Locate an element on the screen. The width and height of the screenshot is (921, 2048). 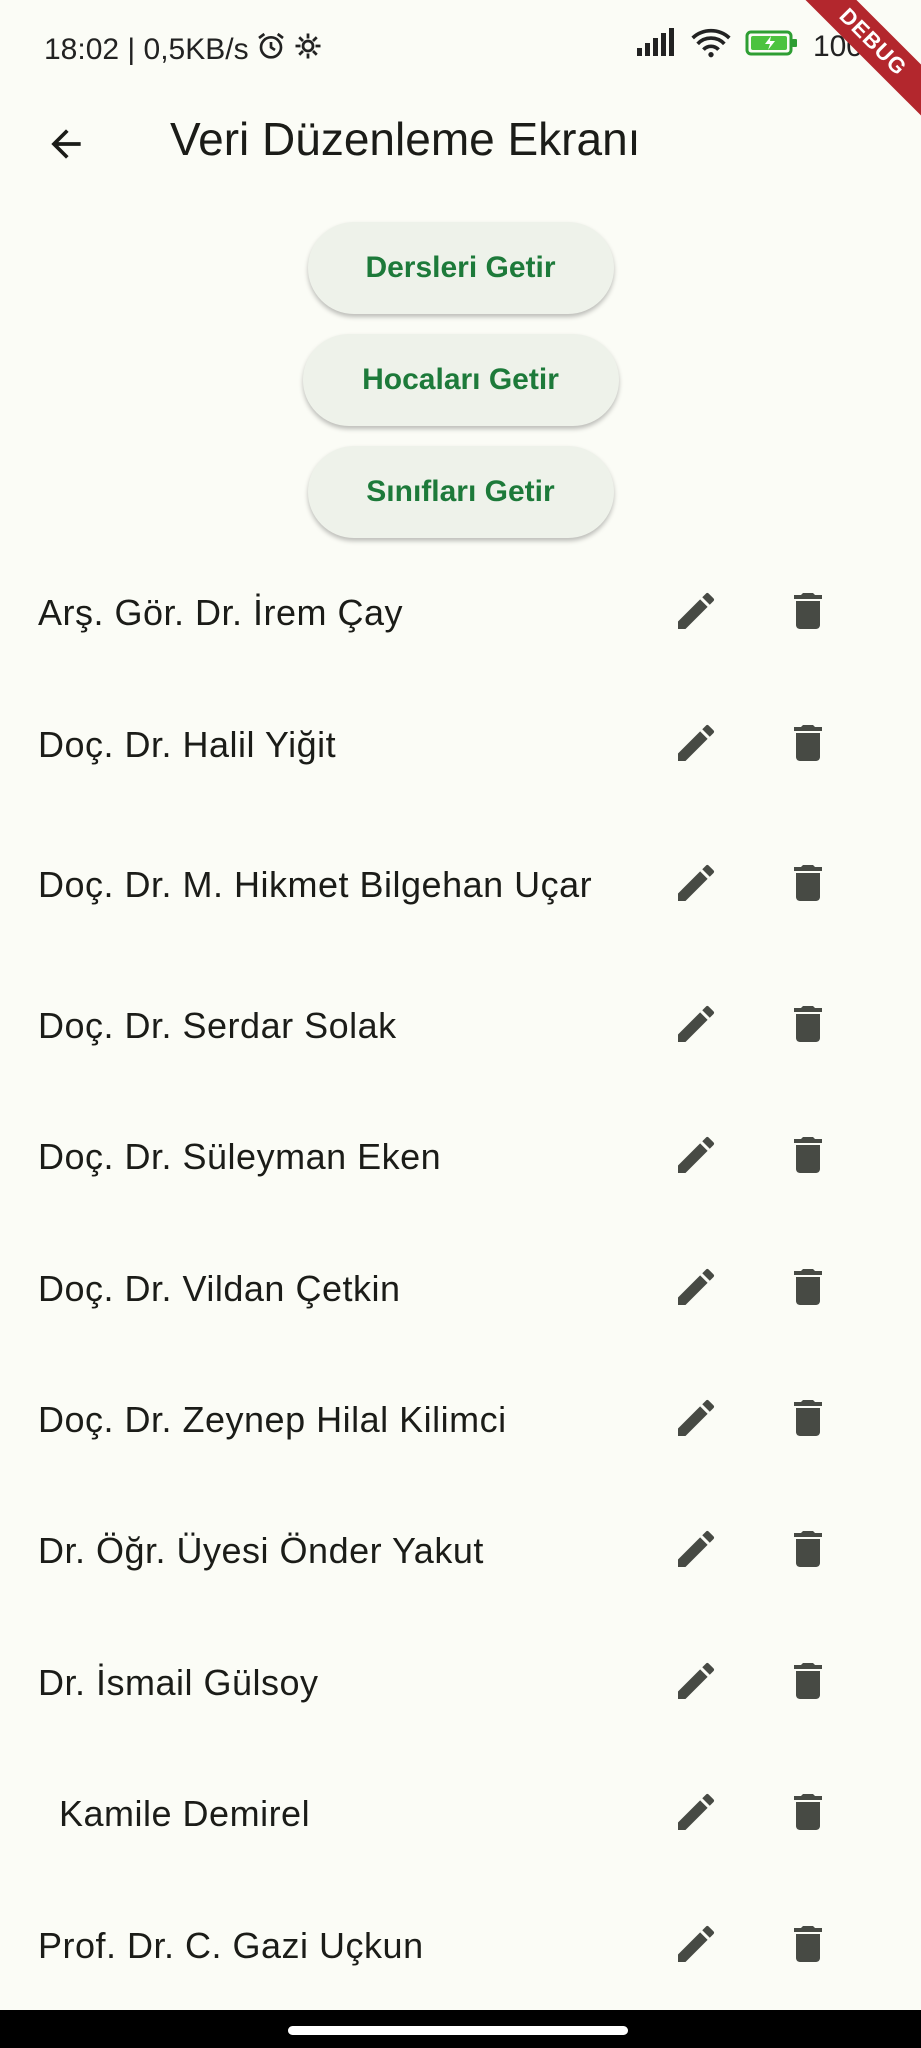
list-item-name: Dr. İsmail Gülsoy is located at coordinates (178, 1682).